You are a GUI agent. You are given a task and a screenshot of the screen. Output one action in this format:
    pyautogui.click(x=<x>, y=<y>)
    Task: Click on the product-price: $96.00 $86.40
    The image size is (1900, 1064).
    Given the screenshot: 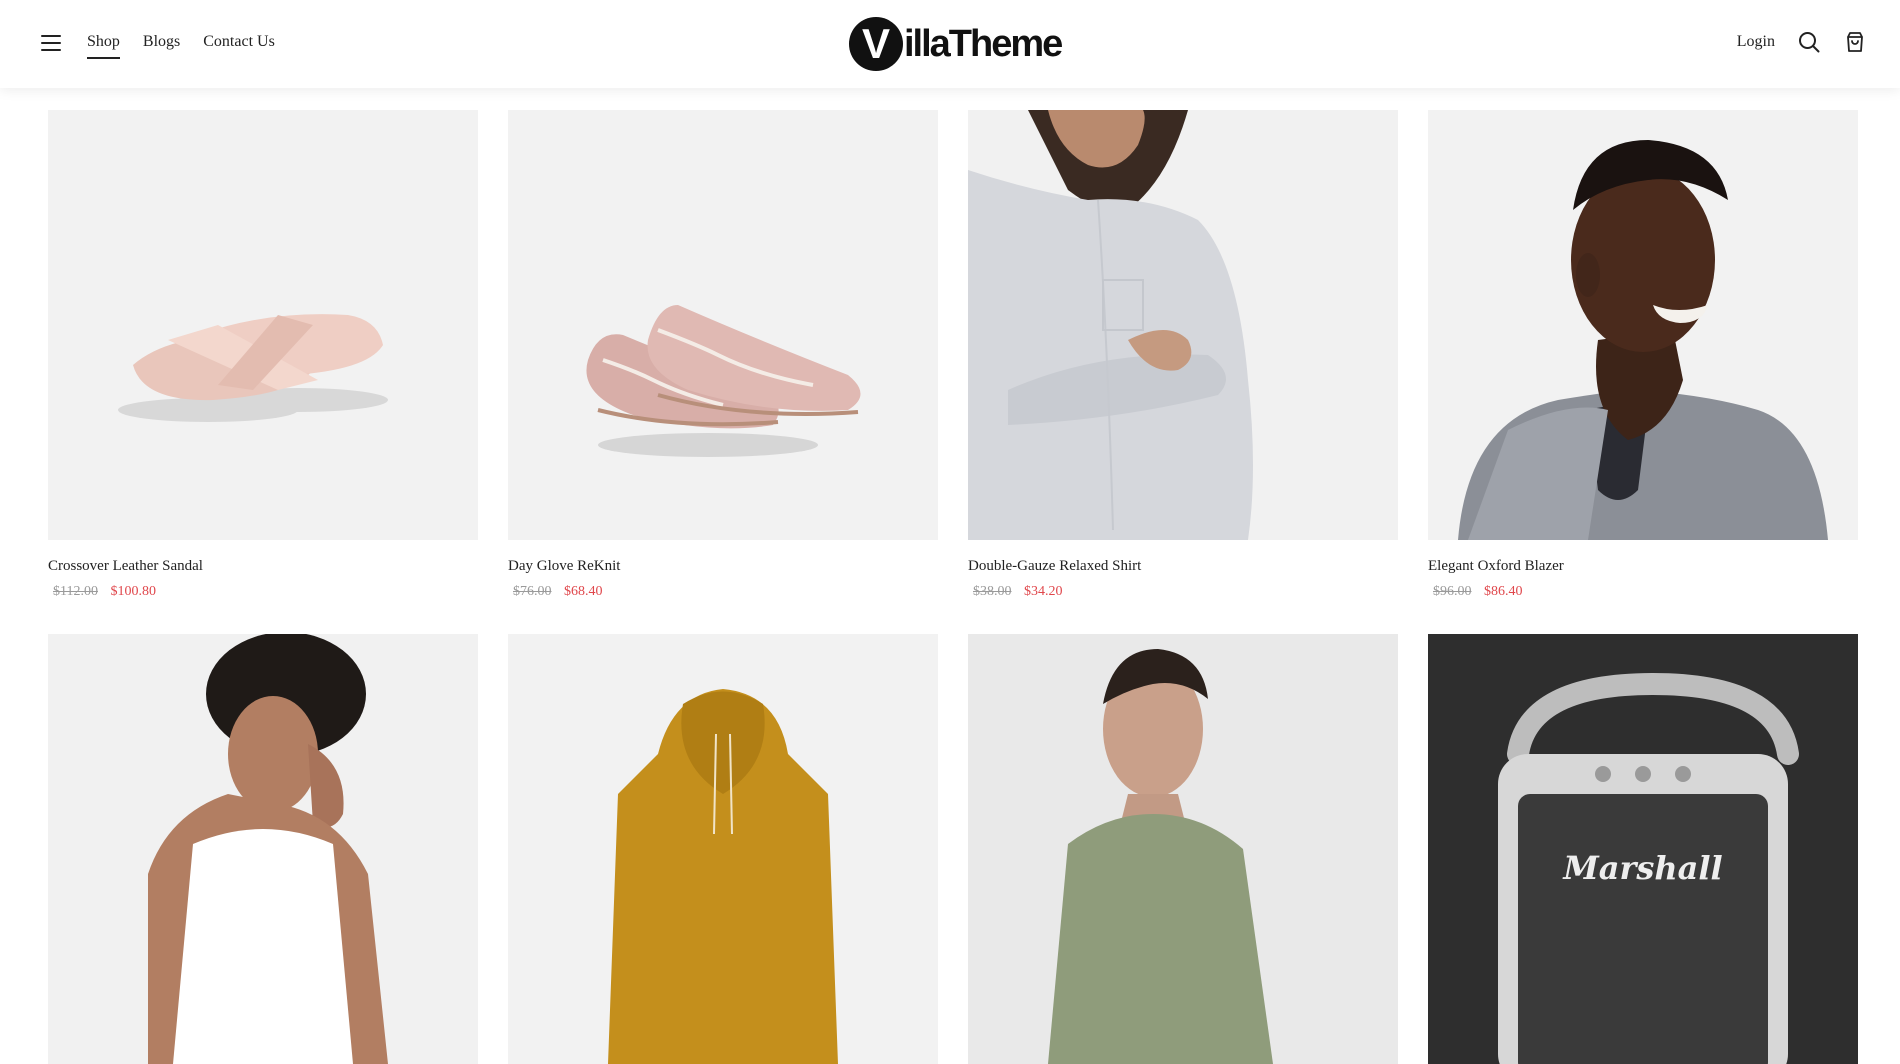 What is the action you would take?
    pyautogui.click(x=1643, y=592)
    